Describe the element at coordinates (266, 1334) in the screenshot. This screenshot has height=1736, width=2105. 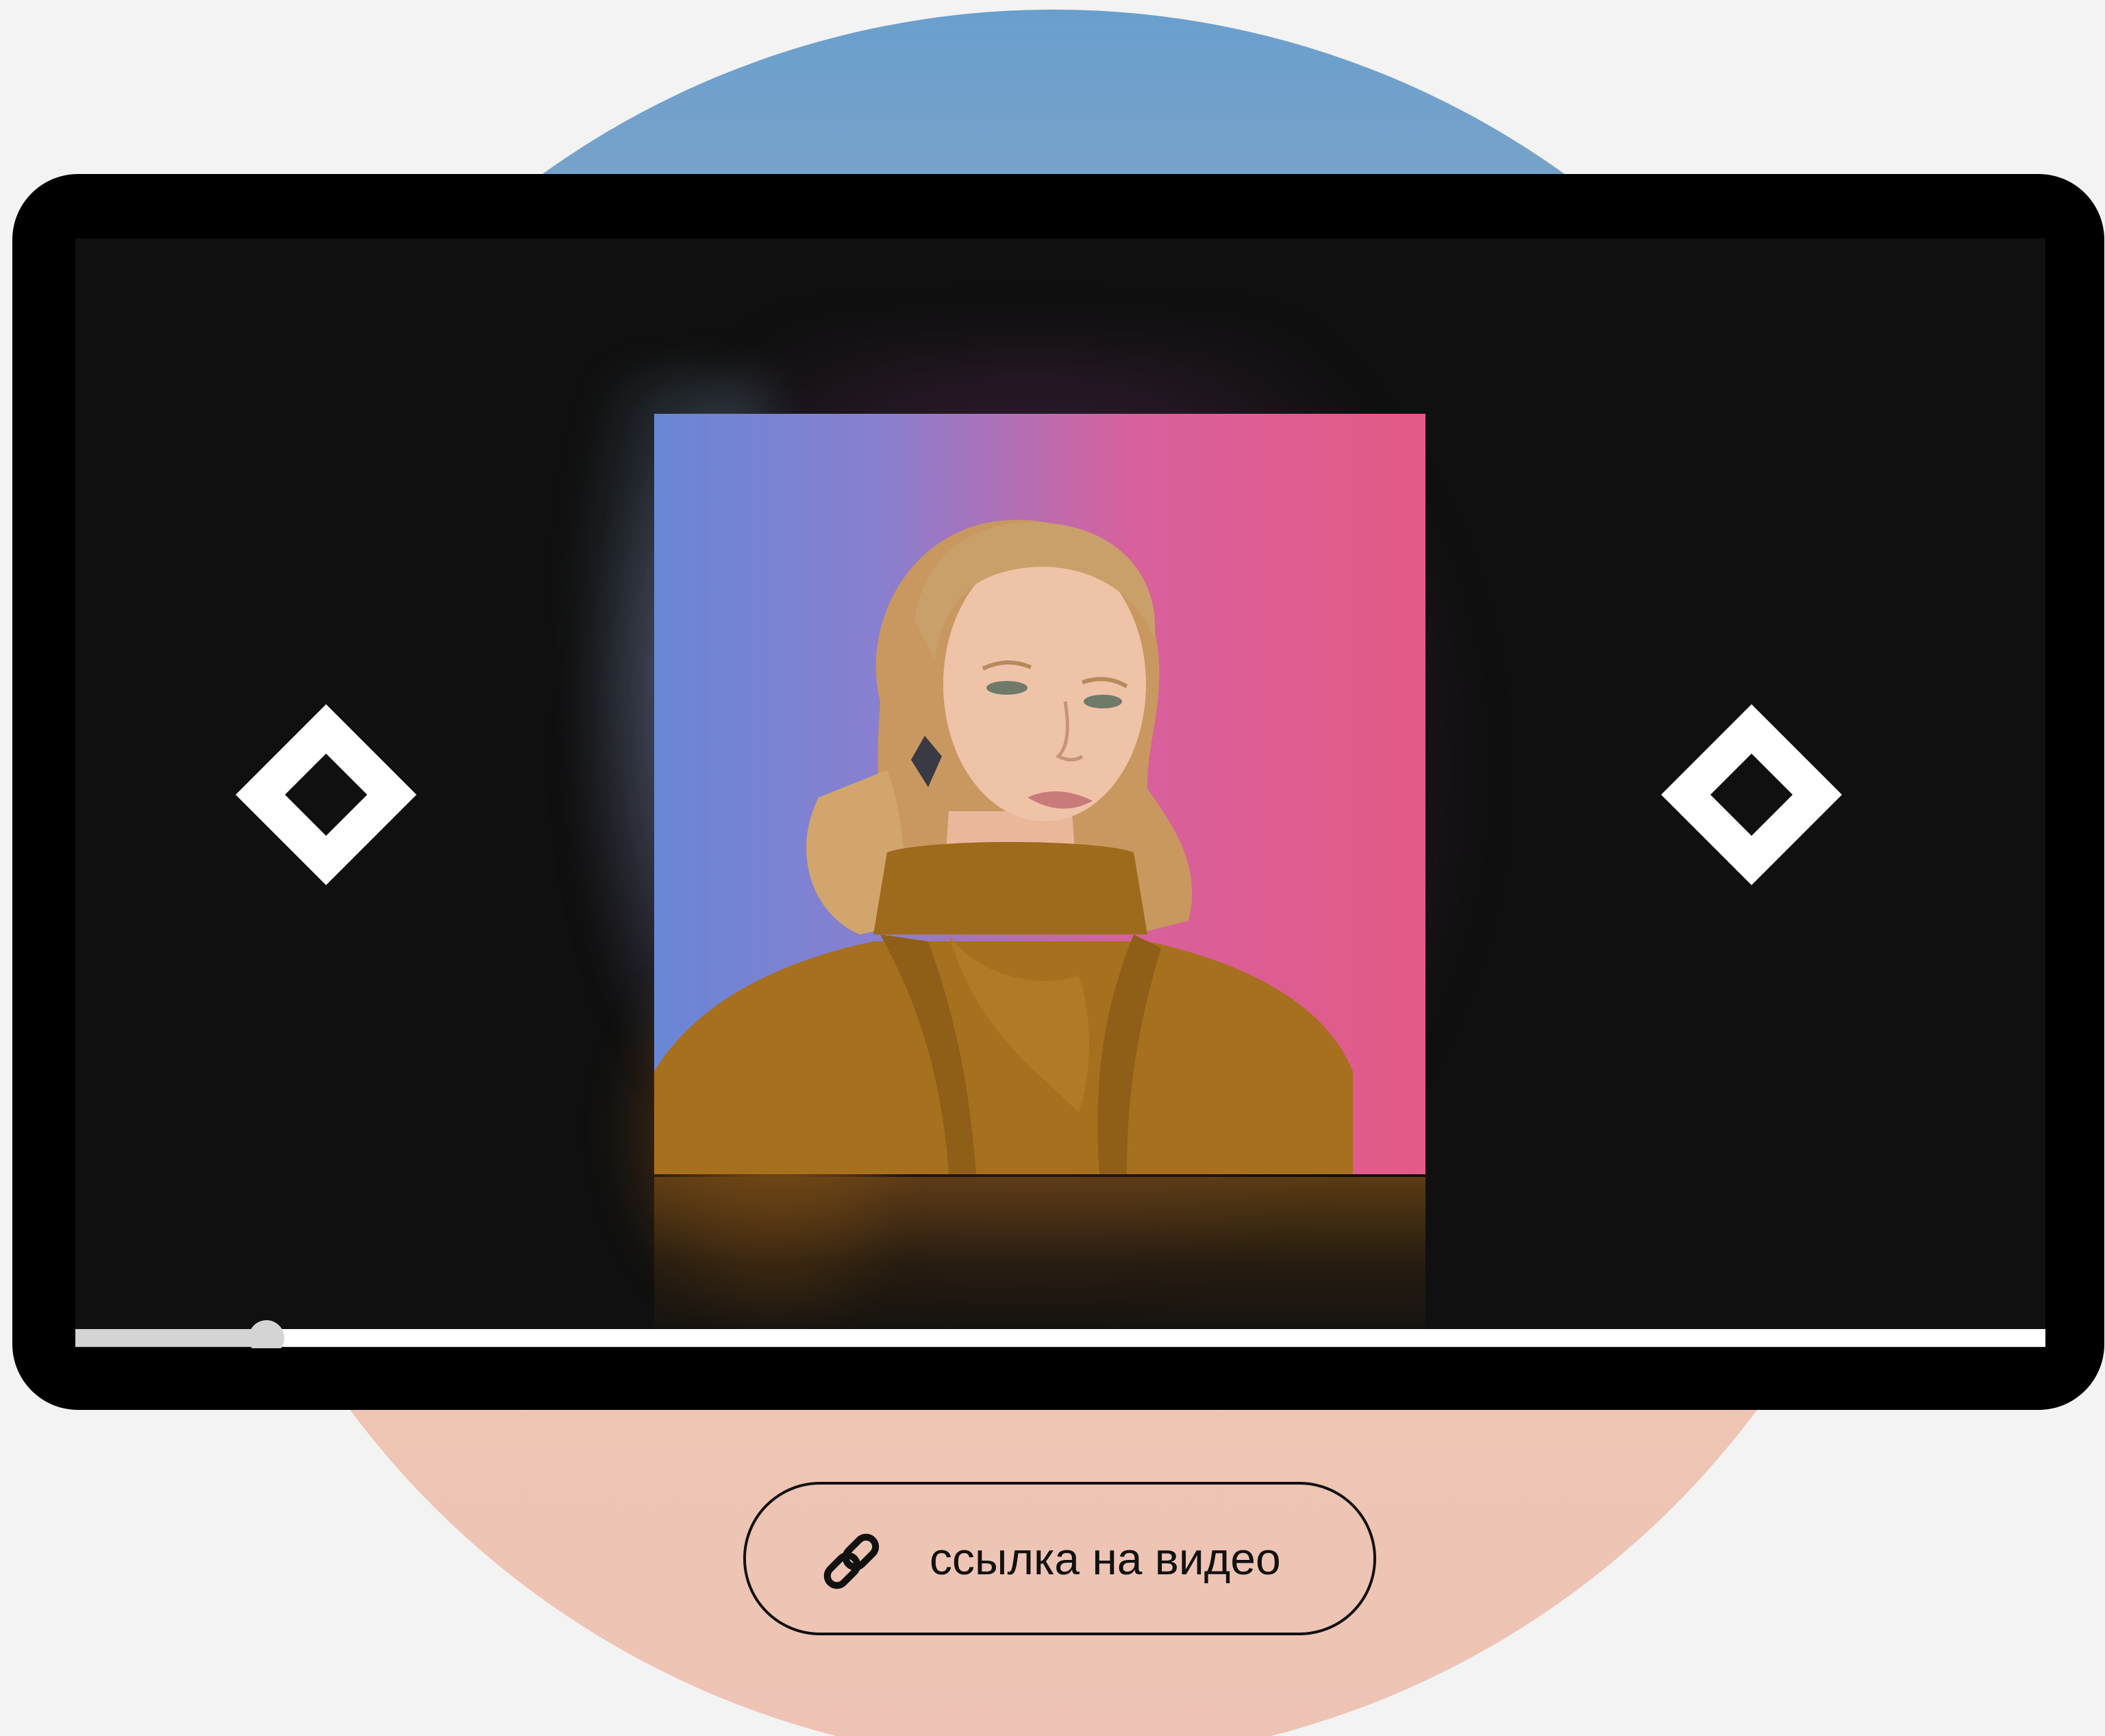
I see `progress-handle` at that location.